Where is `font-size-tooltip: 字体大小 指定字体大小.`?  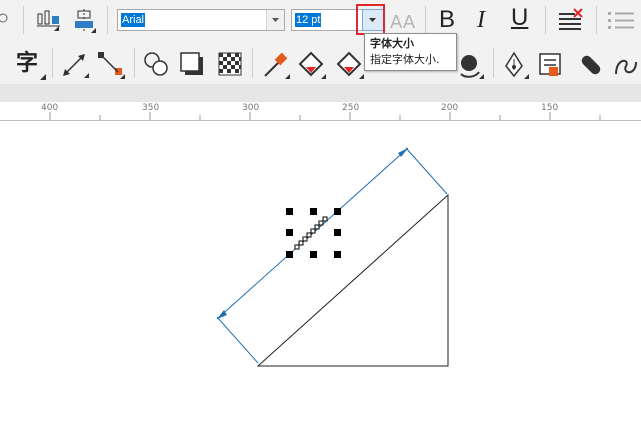 font-size-tooltip: 字体大小 指定字体大小. is located at coordinates (410, 52).